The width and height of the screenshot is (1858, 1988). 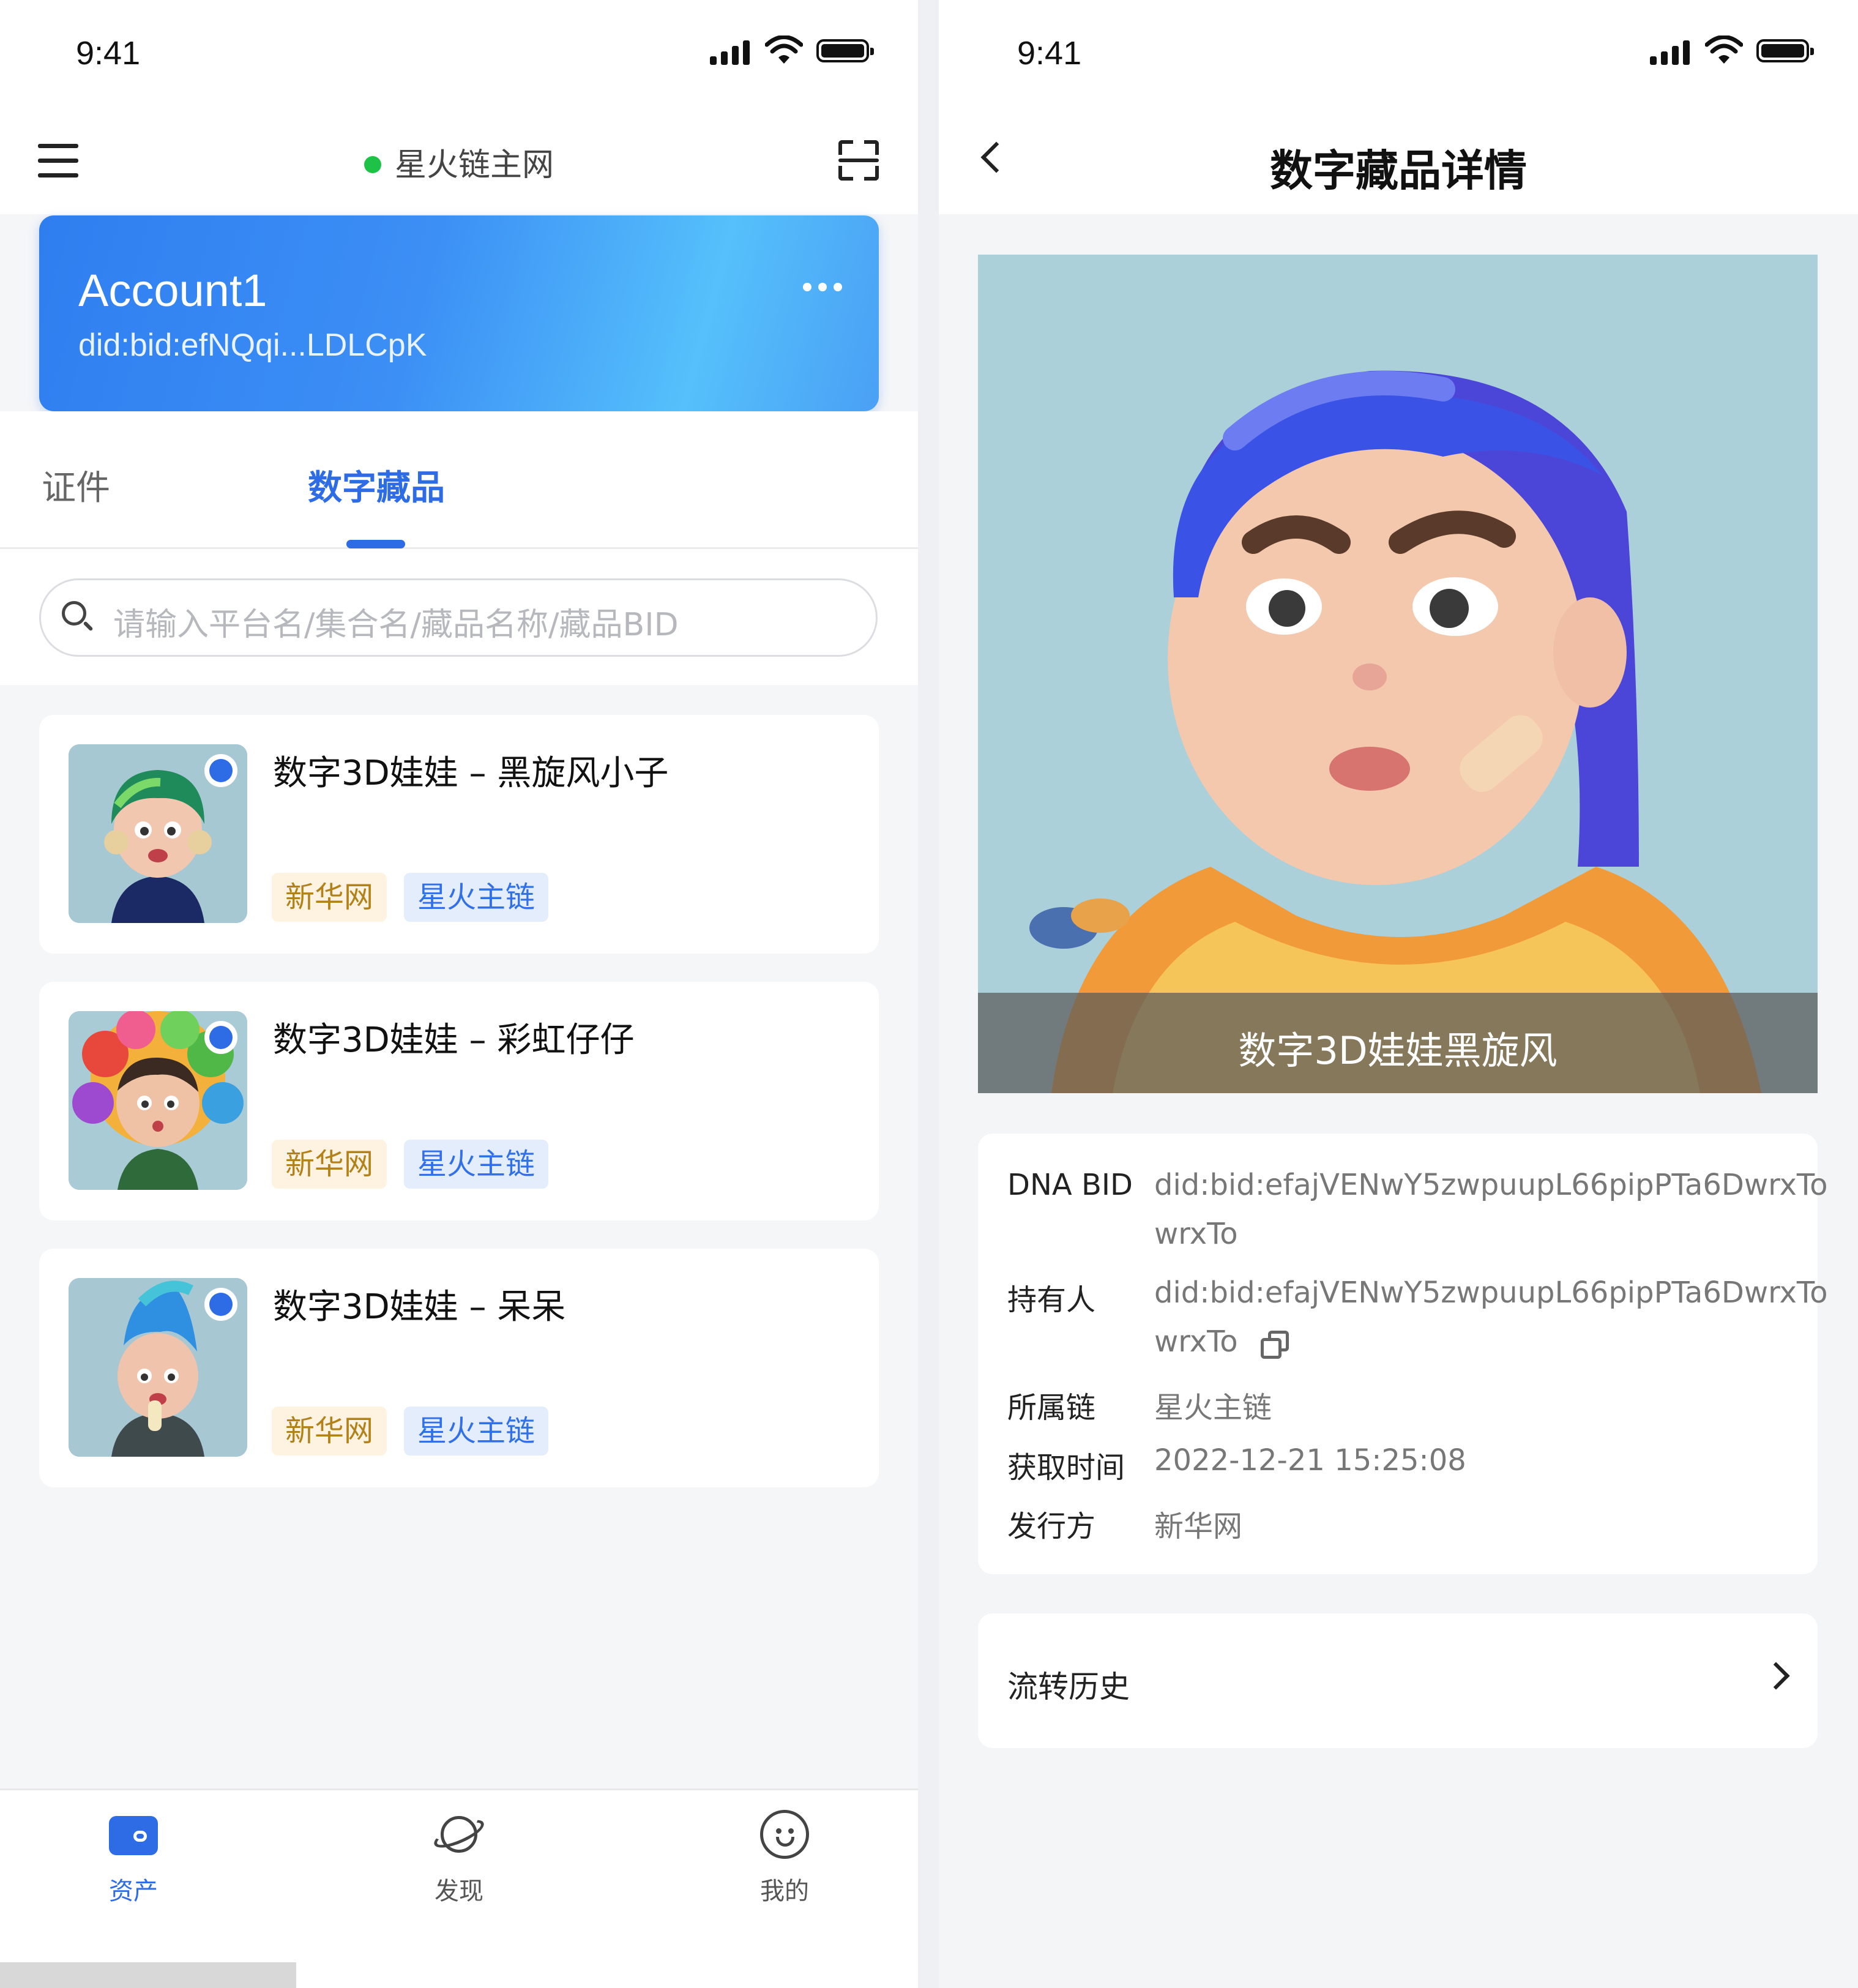 What do you see at coordinates (784, 1891) in the screenshot?
I see `tab-profile-label: 我的` at bounding box center [784, 1891].